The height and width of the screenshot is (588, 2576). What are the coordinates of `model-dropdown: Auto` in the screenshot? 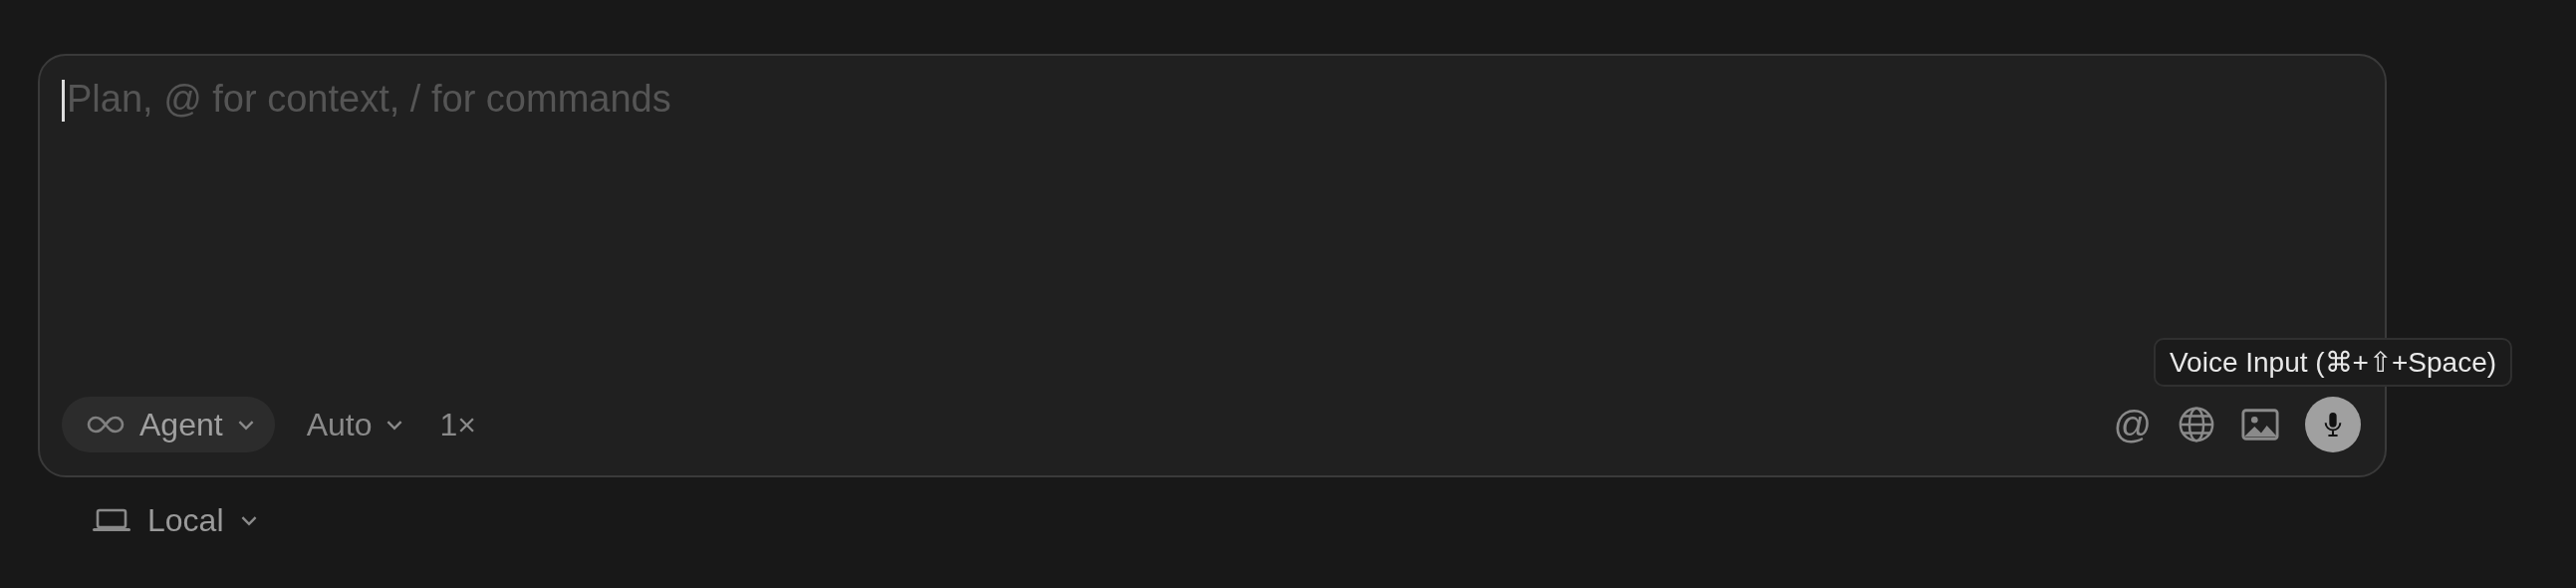 It's located at (355, 424).